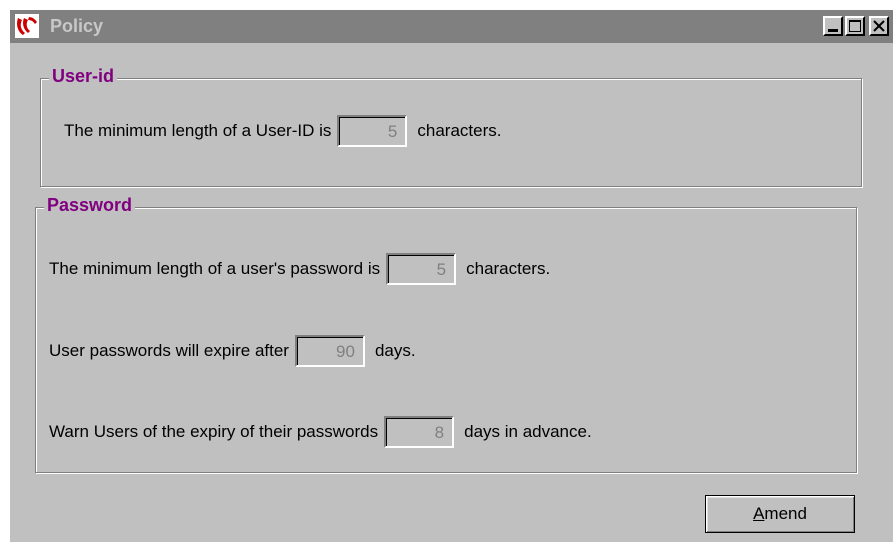 The width and height of the screenshot is (893, 542). Describe the element at coordinates (372, 131) in the screenshot. I see `user-id-min-length-field: 5` at that location.